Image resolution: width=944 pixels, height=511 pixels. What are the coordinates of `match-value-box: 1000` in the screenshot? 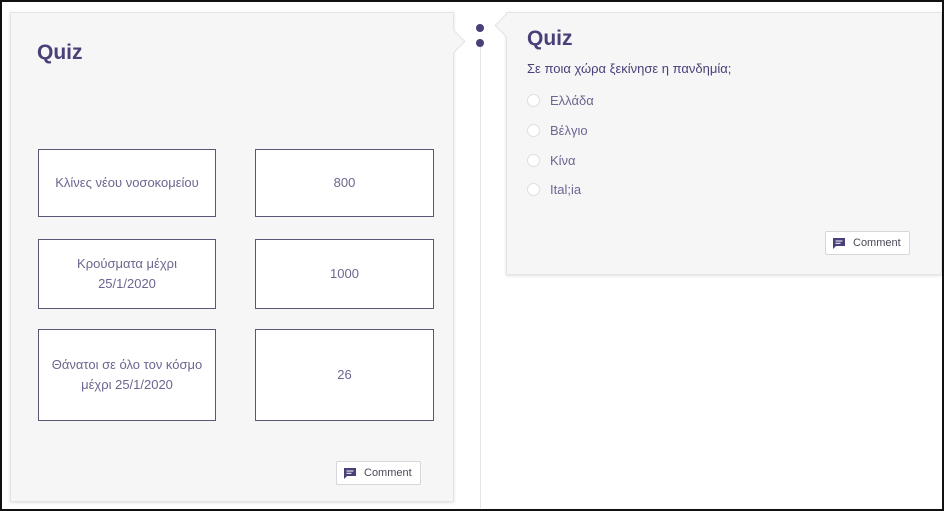 It's located at (344, 274).